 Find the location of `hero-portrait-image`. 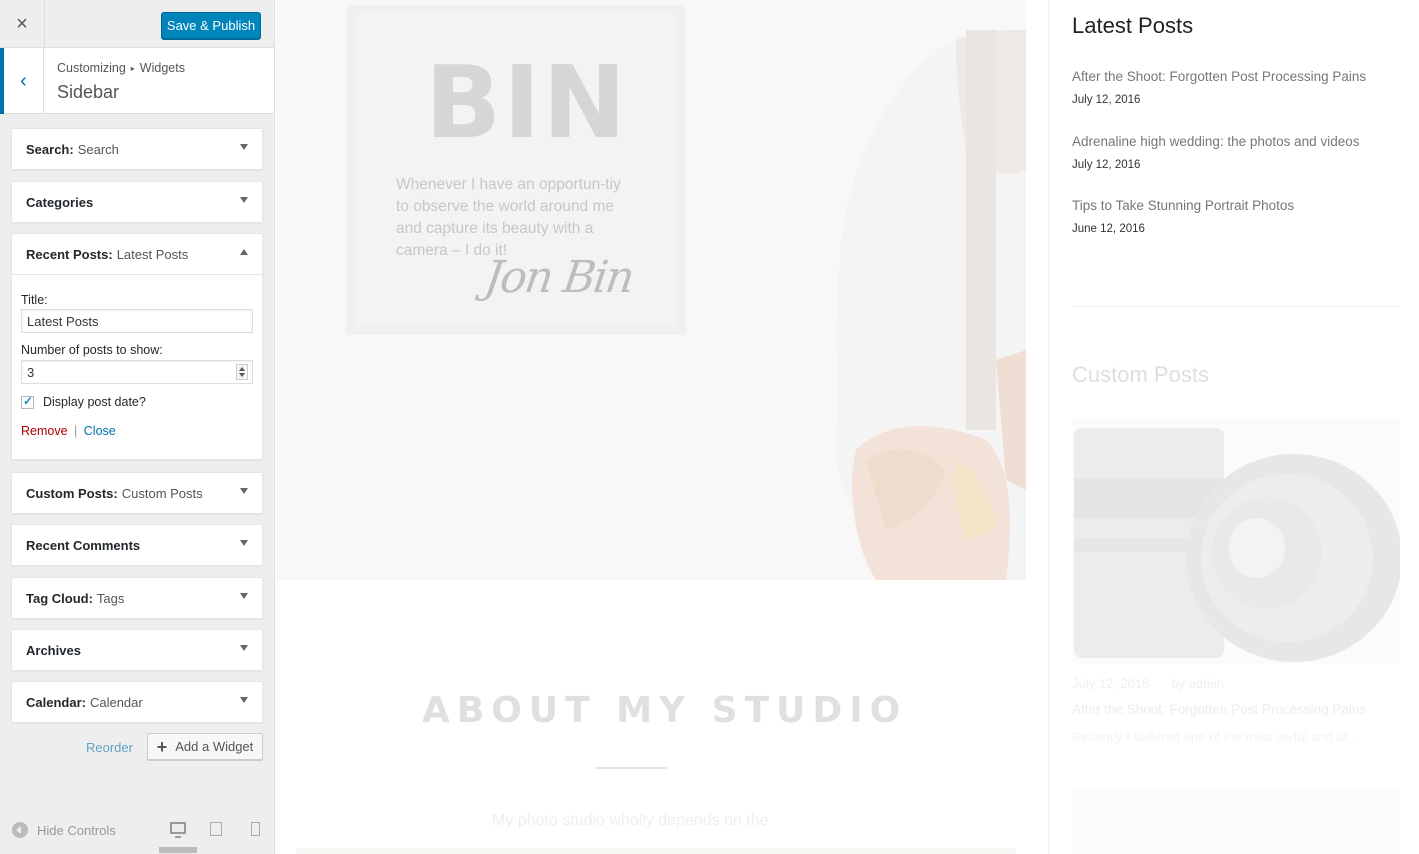

hero-portrait-image is located at coordinates (931, 305).